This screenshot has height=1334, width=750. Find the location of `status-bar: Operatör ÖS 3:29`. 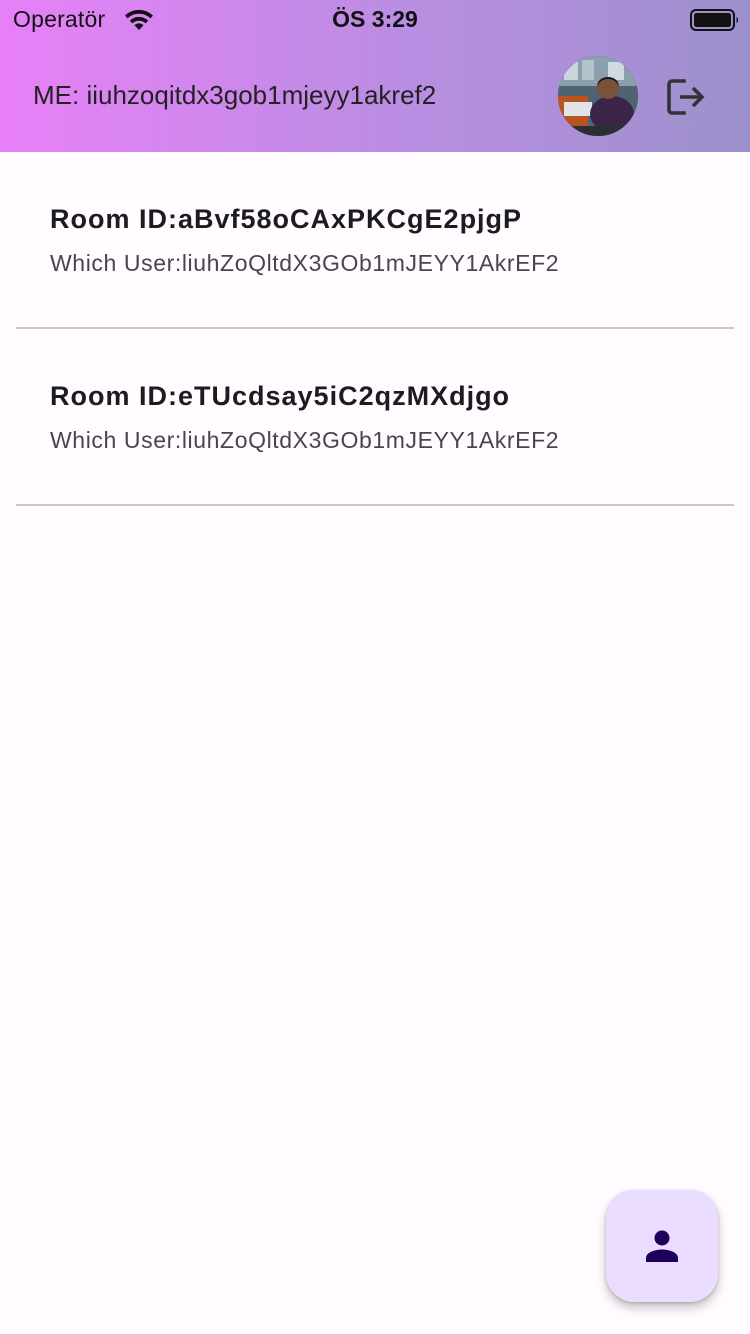

status-bar: Operatör ÖS 3:29 is located at coordinates (375, 20).